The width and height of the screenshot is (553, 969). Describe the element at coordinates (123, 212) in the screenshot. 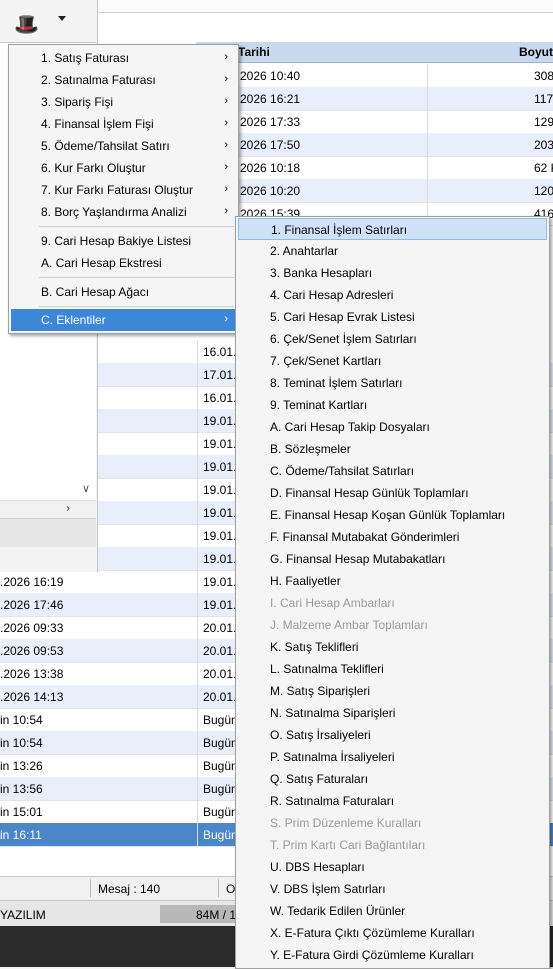

I see `menu-item-debt-aging: 8. Borç Yaşlandırma Analizi ›` at that location.